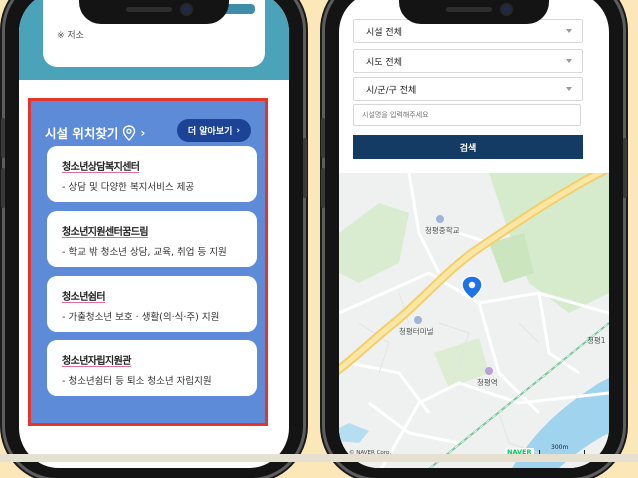 Image resolution: width=638 pixels, height=478 pixels. Describe the element at coordinates (82, 133) in the screenshot. I see `finder-title-text: 시설 위치찾기` at that location.